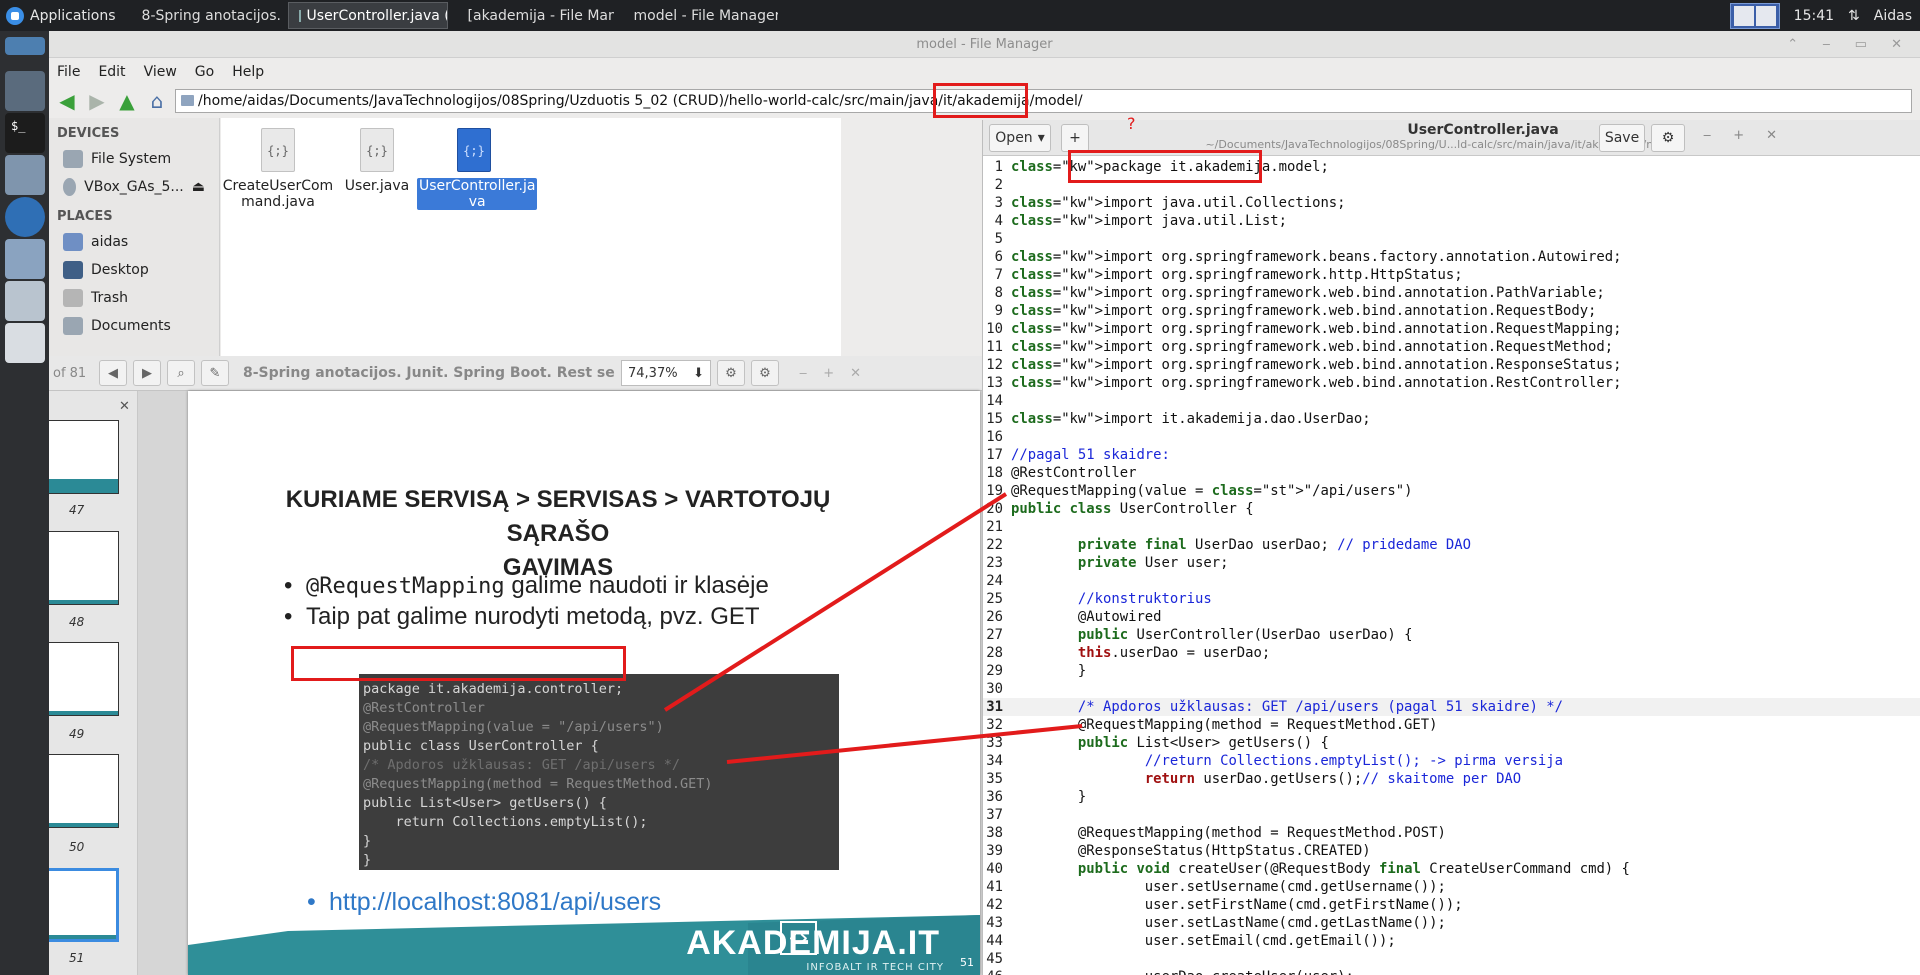 The image size is (1920, 975). What do you see at coordinates (25, 91) in the screenshot?
I see `desktop-icon` at bounding box center [25, 91].